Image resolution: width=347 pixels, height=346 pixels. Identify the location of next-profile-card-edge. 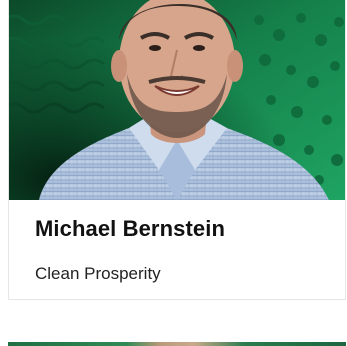
(177, 344).